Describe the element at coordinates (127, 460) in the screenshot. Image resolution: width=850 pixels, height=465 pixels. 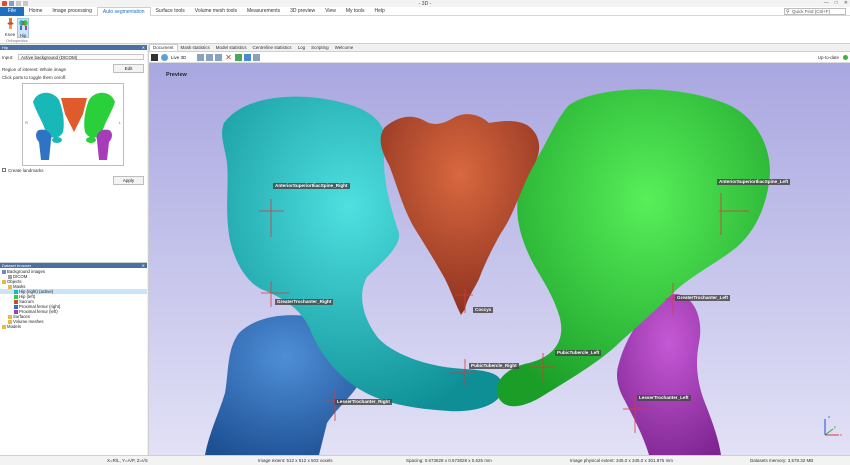
I see `status-coords: X=R/L, Y=A/P, Z=I/S` at that location.